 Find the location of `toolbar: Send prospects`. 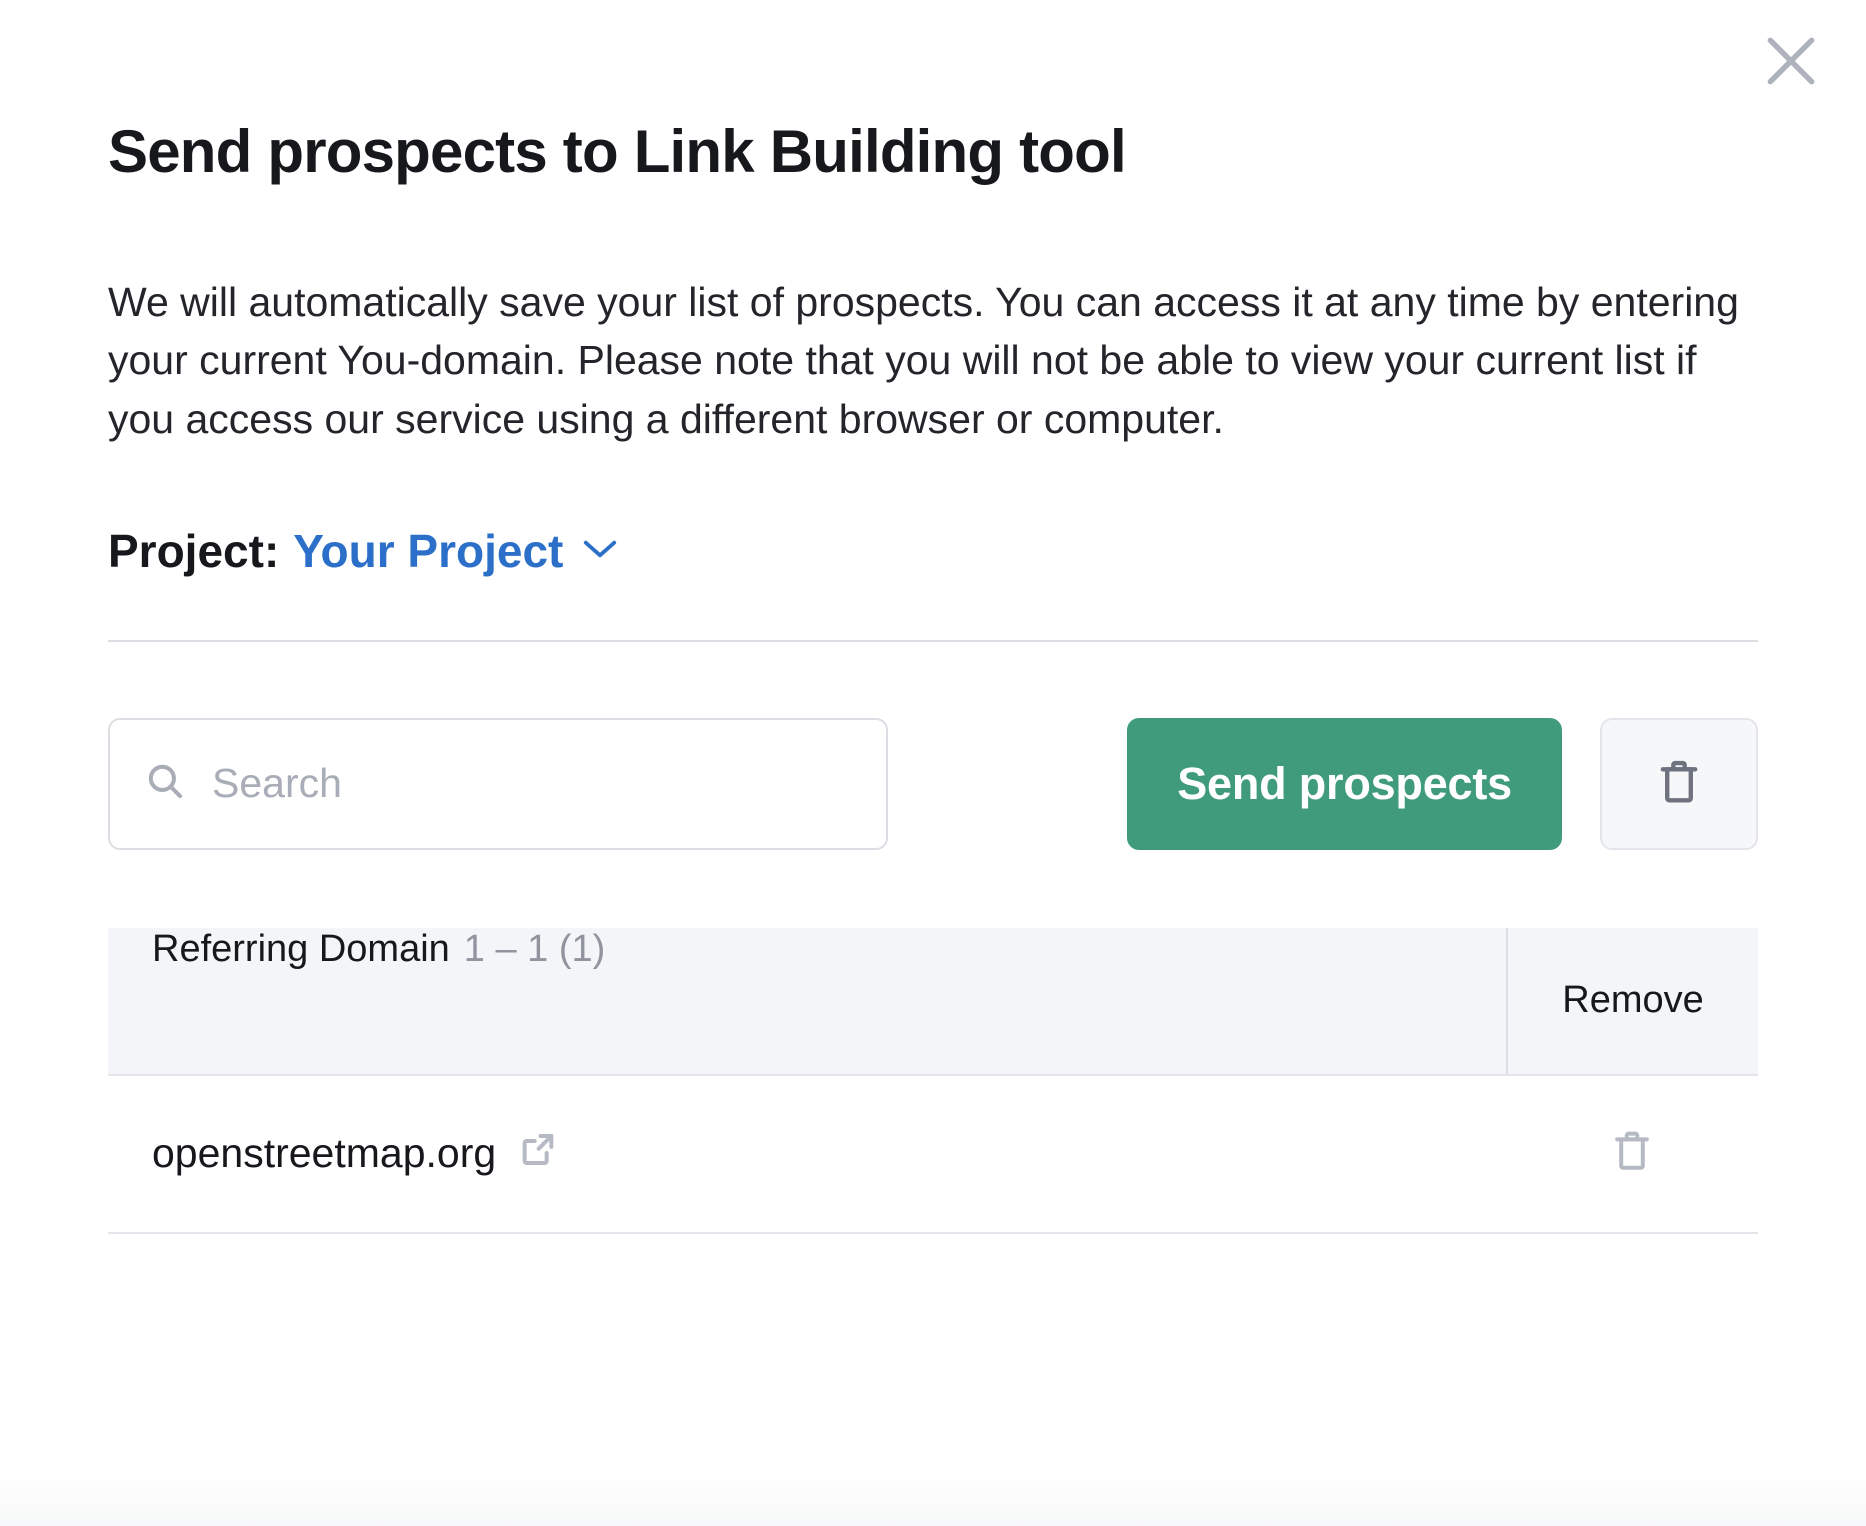

toolbar: Send prospects is located at coordinates (933, 783).